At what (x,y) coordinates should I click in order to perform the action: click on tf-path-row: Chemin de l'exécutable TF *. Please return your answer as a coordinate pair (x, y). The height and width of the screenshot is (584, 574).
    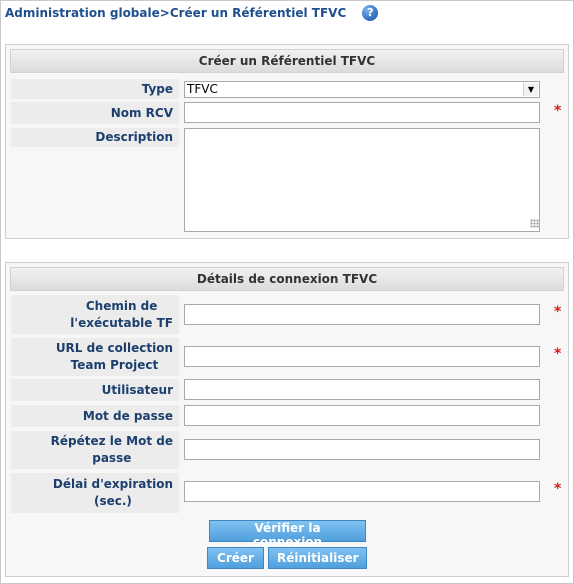
    Looking at the image, I should click on (288, 314).